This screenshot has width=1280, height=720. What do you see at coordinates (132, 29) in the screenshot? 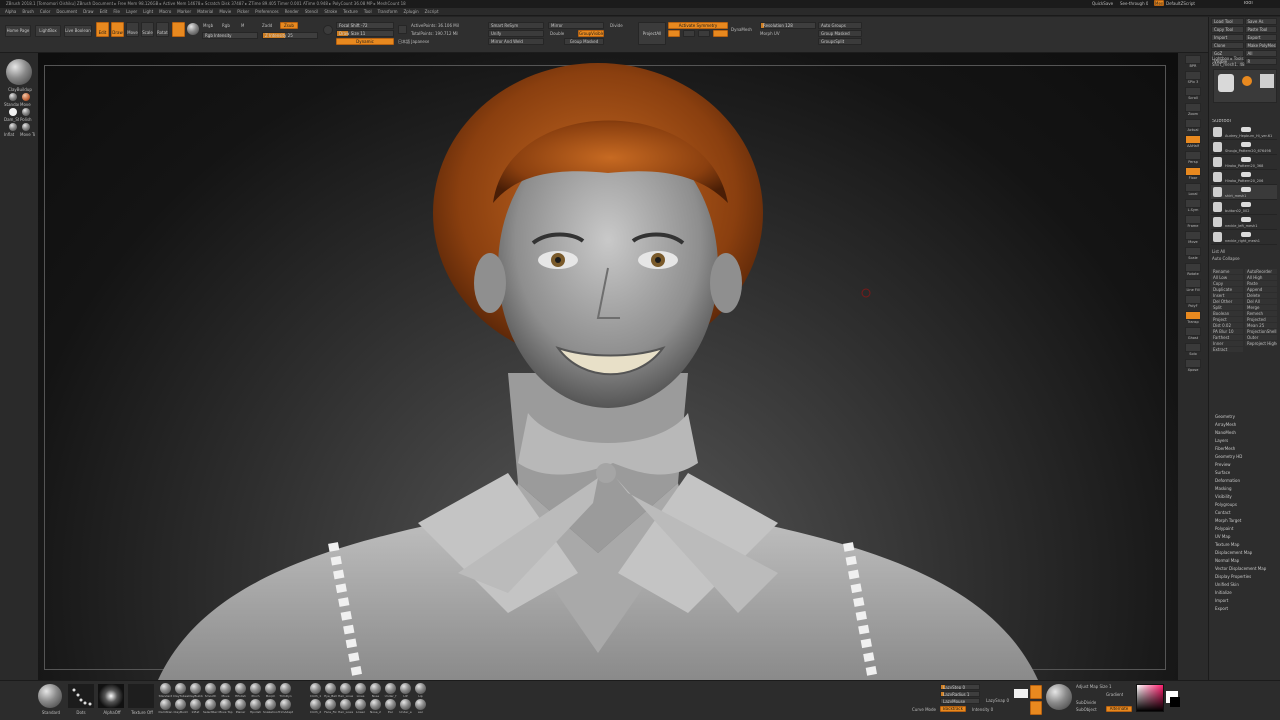
I see `move-button: Move` at bounding box center [132, 29].